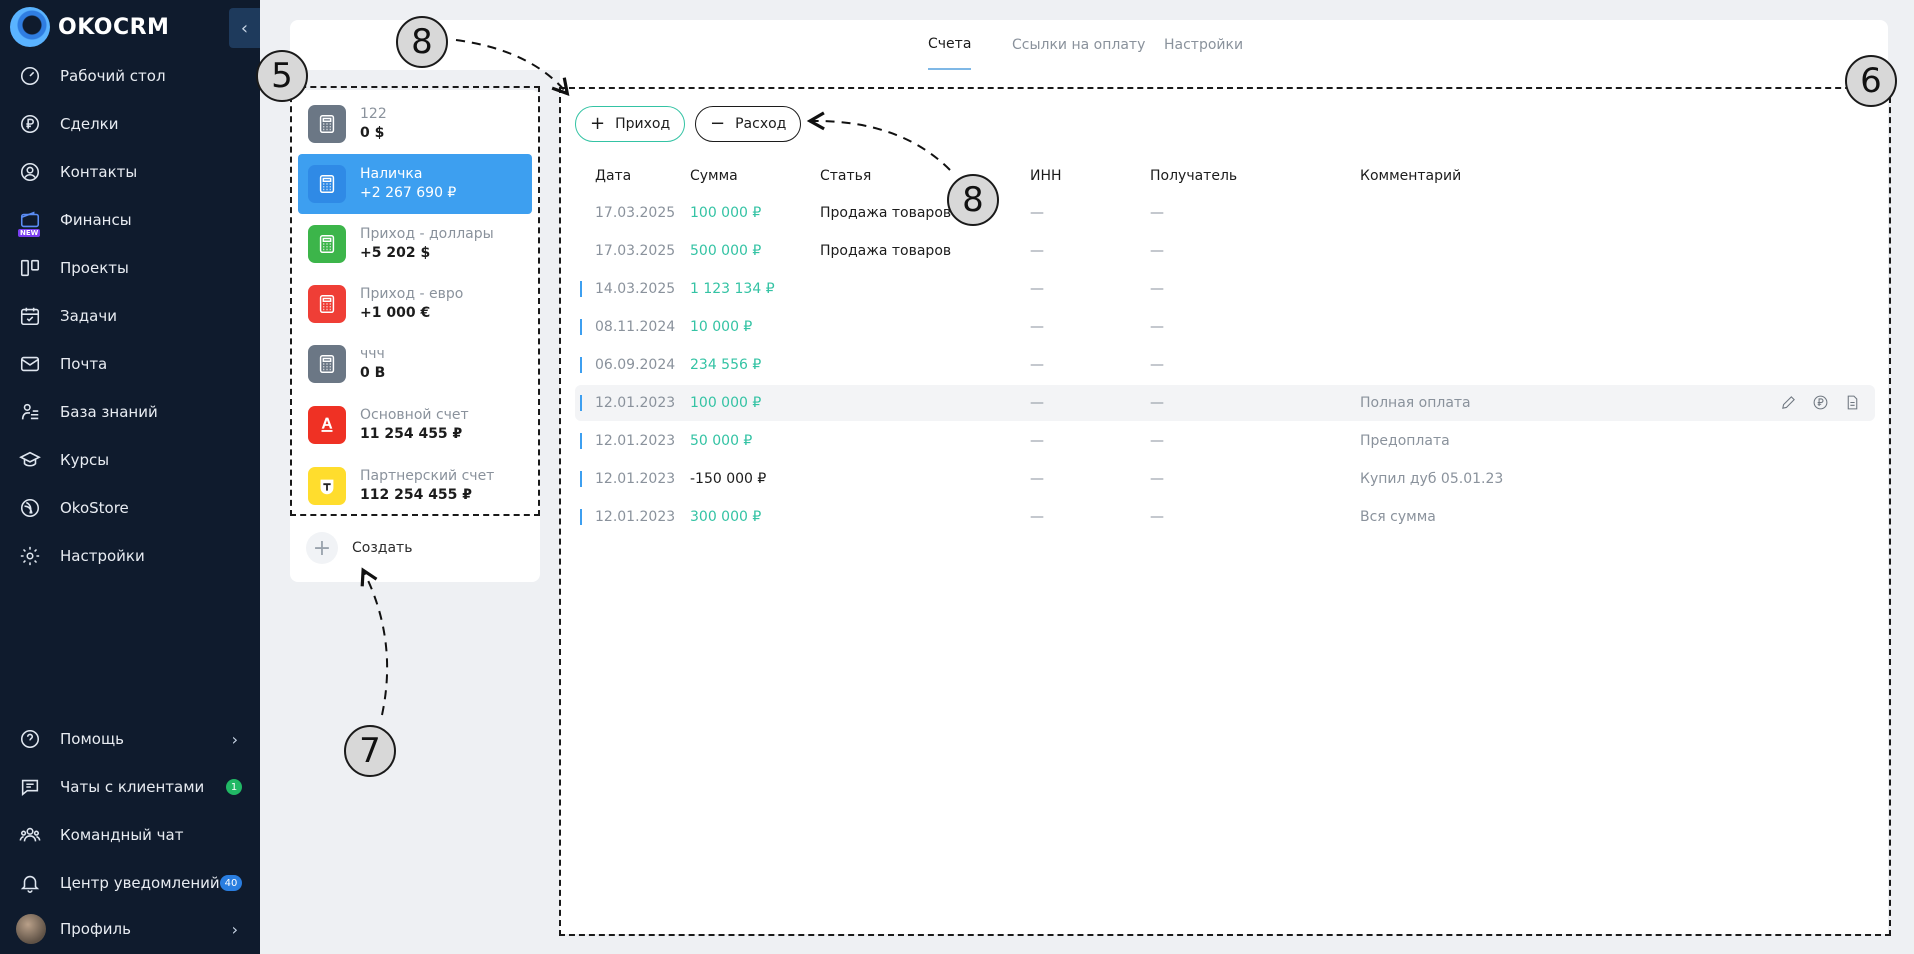 The height and width of the screenshot is (954, 1914). Describe the element at coordinates (30, 787) in the screenshot. I see `chat-icon` at that location.